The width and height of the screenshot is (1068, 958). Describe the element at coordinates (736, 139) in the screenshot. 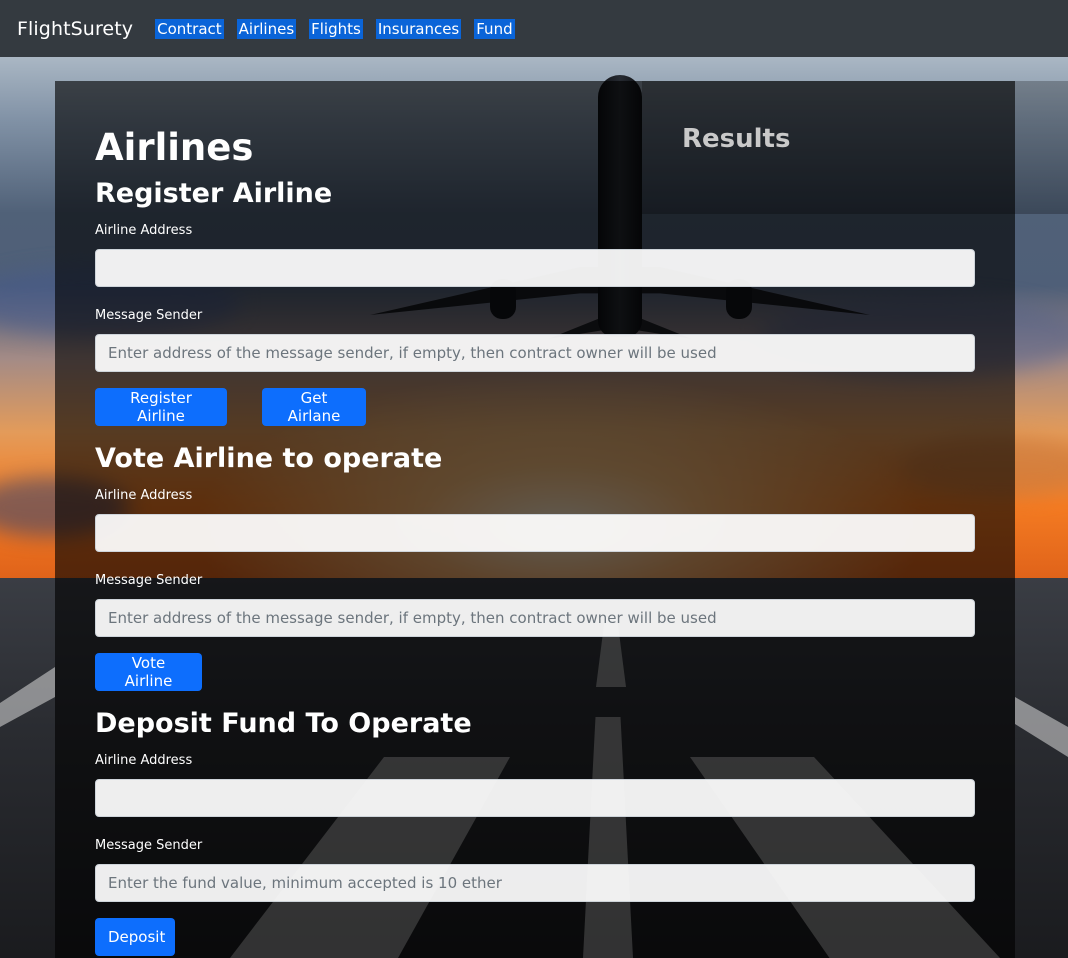

I see `results-title: Results` at that location.